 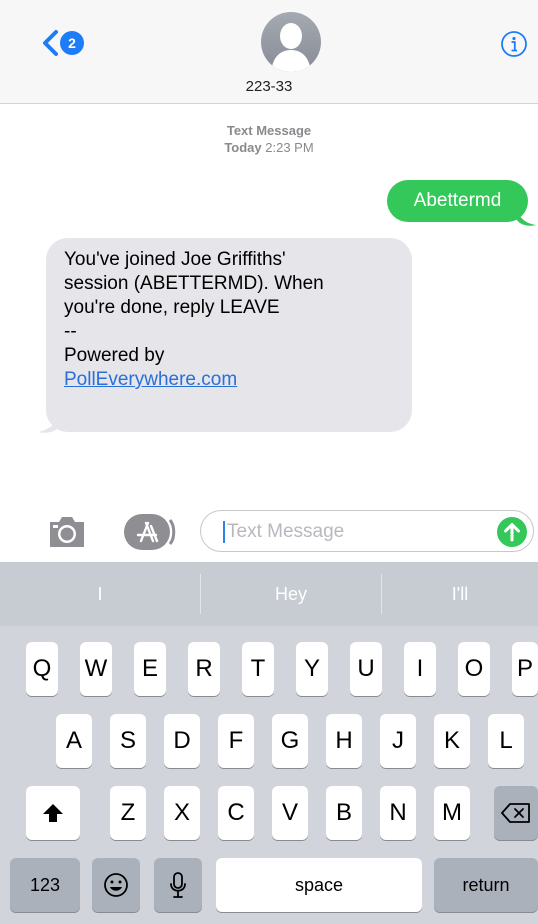 I want to click on unread-count-badge: 2, so click(x=72, y=43).